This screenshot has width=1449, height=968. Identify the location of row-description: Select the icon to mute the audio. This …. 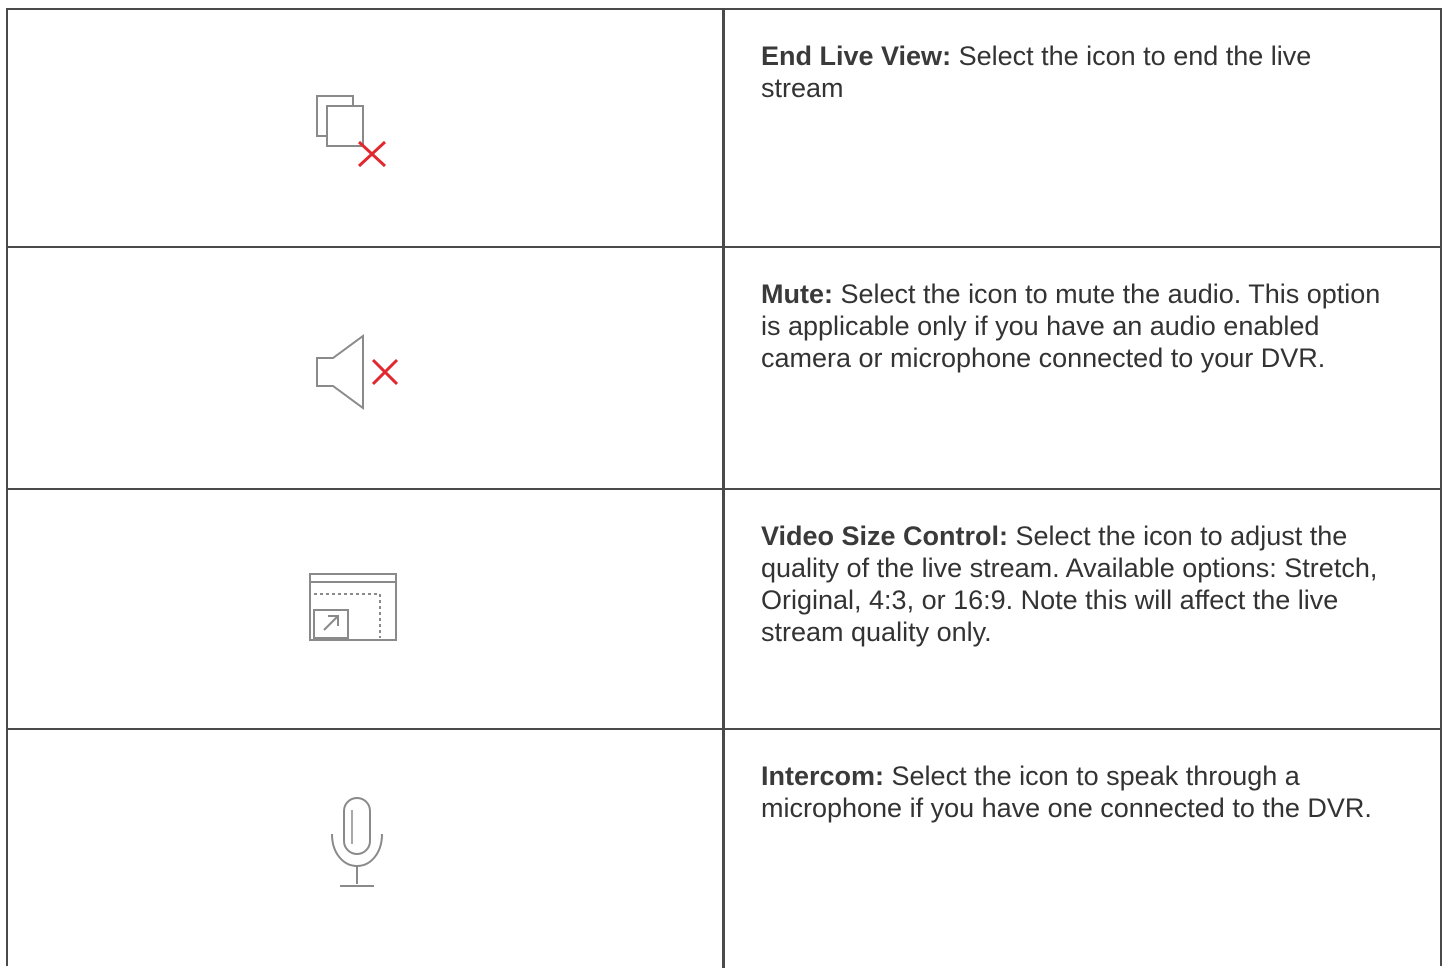
(1071, 326).